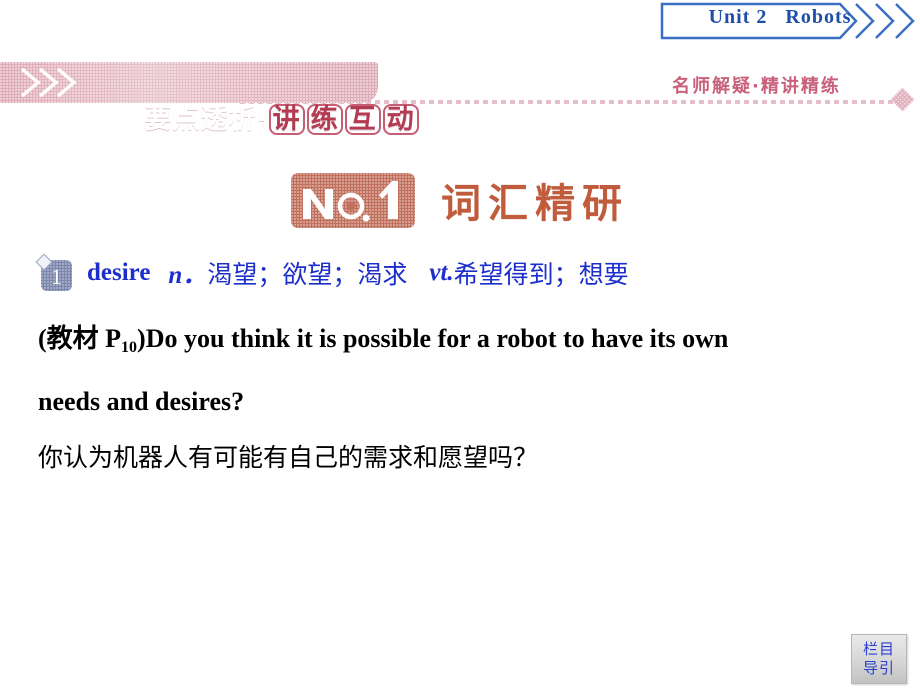  Describe the element at coordinates (541, 274) in the screenshot. I see `entry-definition-verb: 希望得到；想要` at that location.